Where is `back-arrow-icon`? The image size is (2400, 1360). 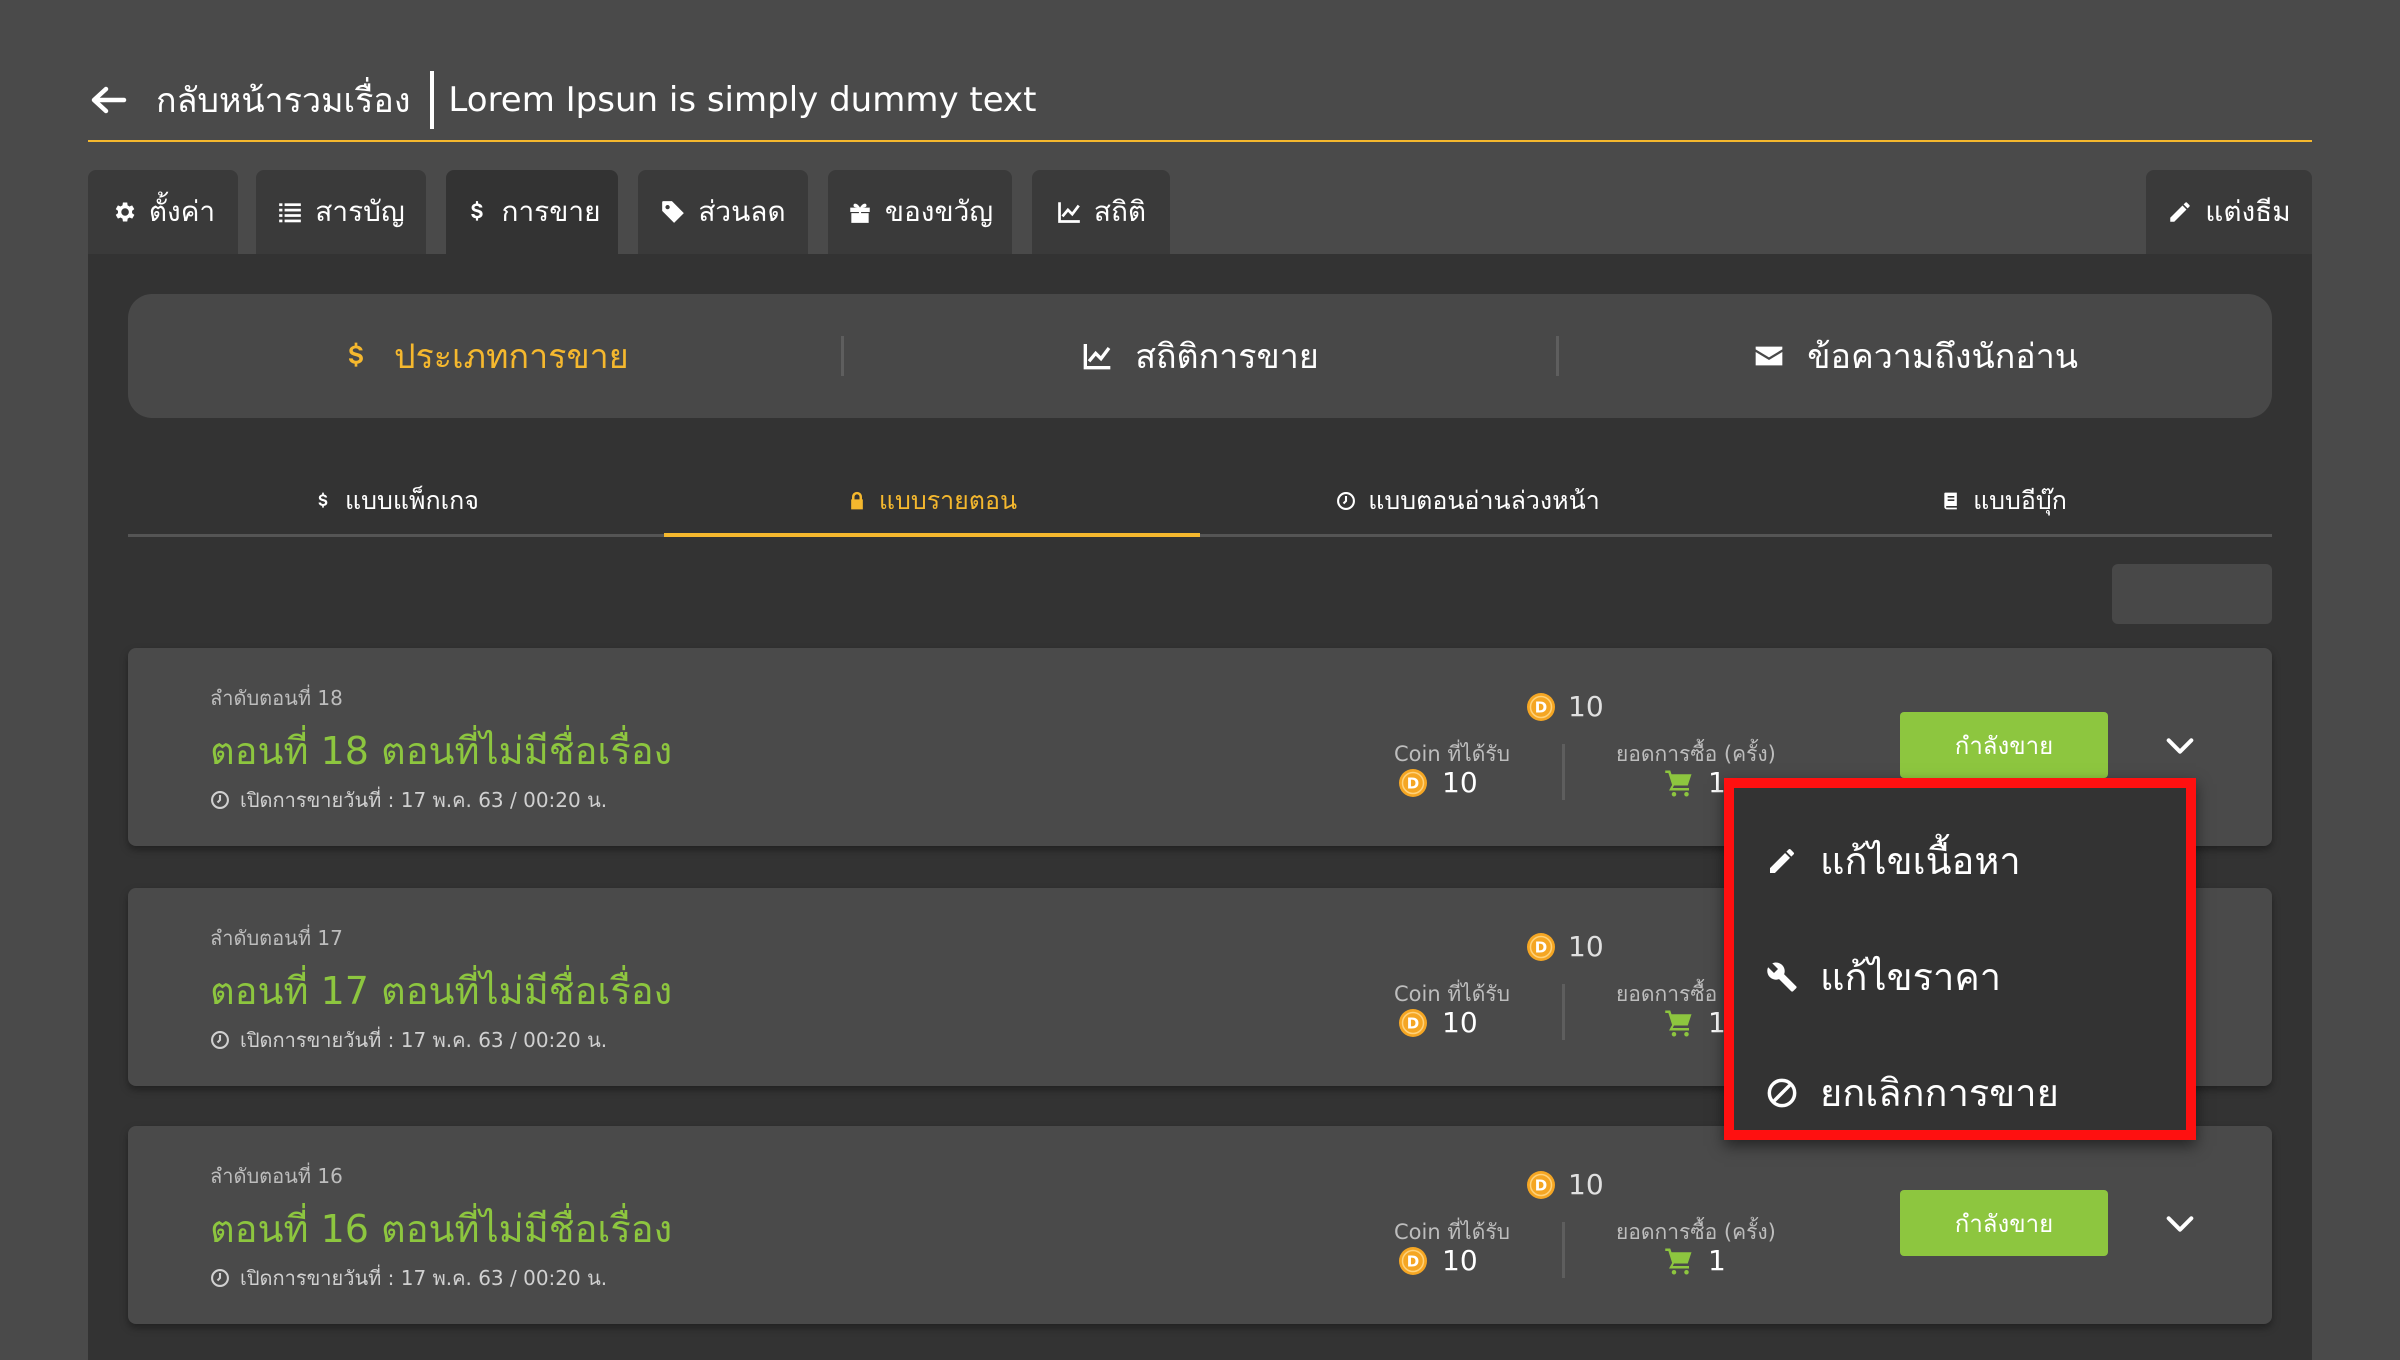 back-arrow-icon is located at coordinates (108, 100).